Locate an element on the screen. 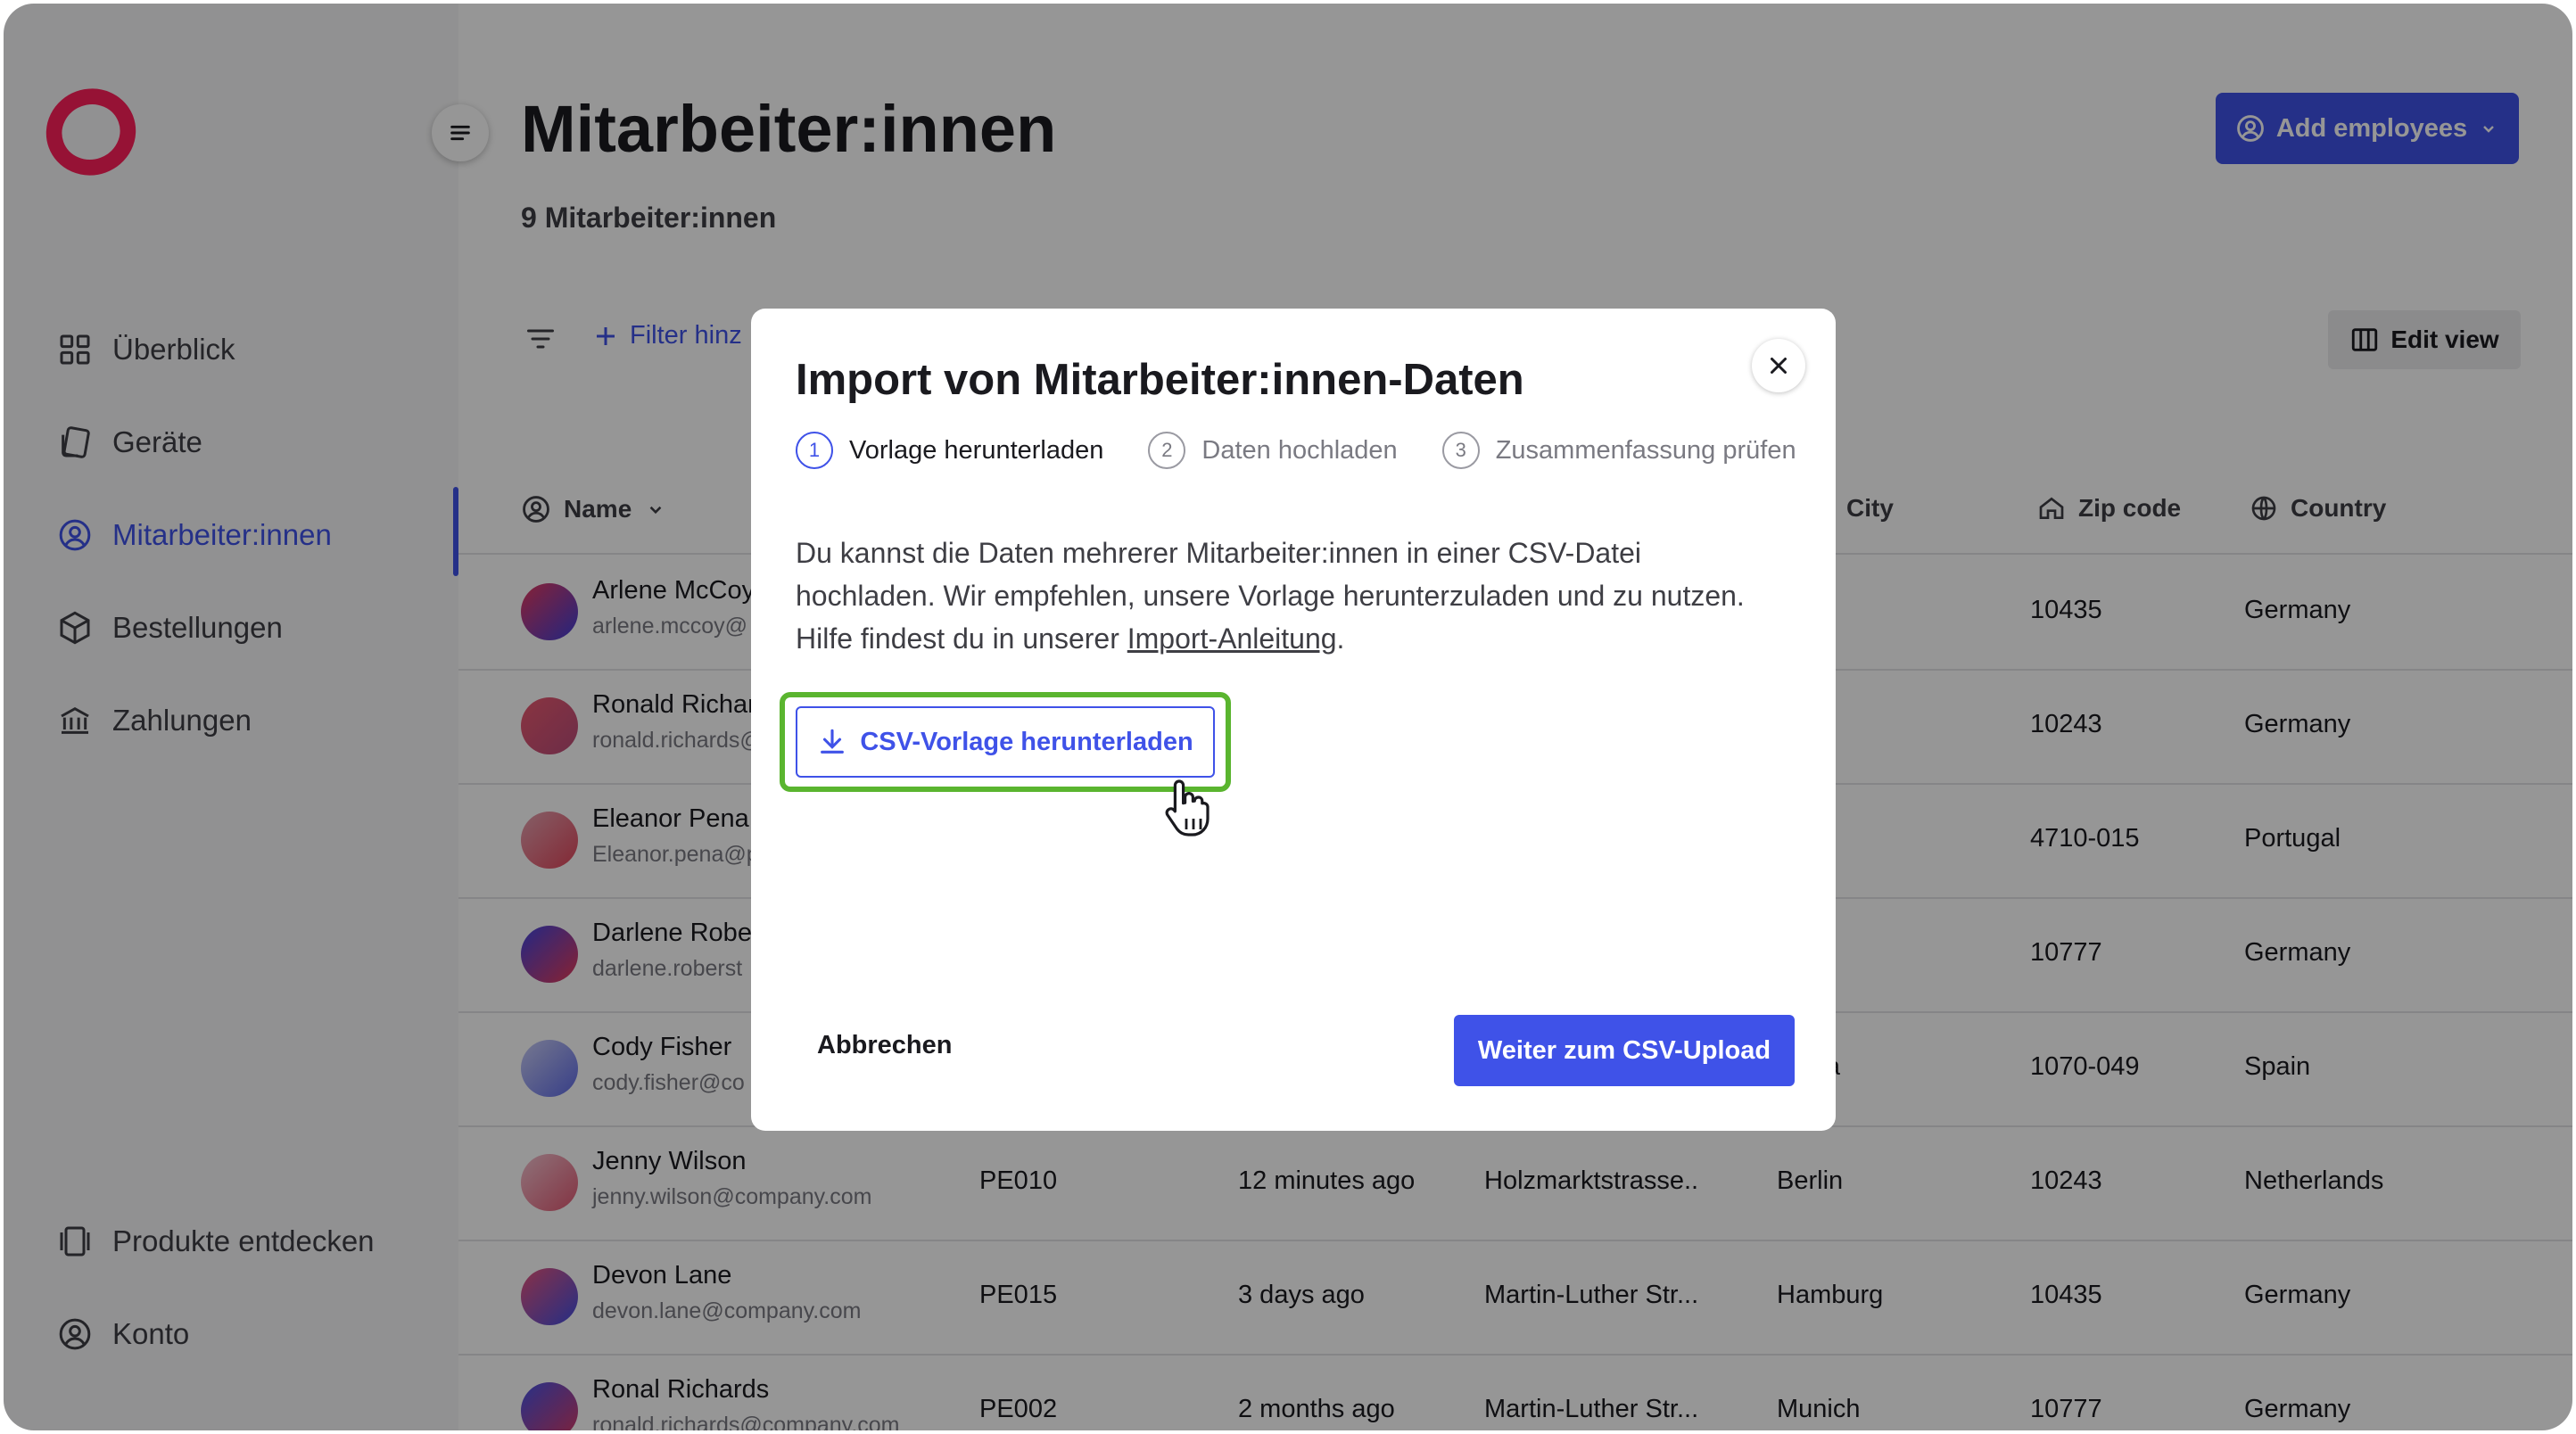 The width and height of the screenshot is (2576, 1434). step-download-template: 1 Vorlage herunterladen is located at coordinates (950, 450).